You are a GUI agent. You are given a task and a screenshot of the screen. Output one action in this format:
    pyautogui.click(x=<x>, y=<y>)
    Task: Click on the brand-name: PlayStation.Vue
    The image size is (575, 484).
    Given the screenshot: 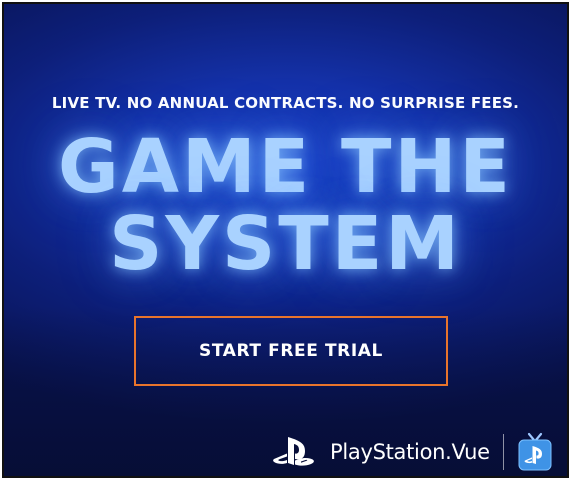 What is the action you would take?
    pyautogui.click(x=410, y=452)
    